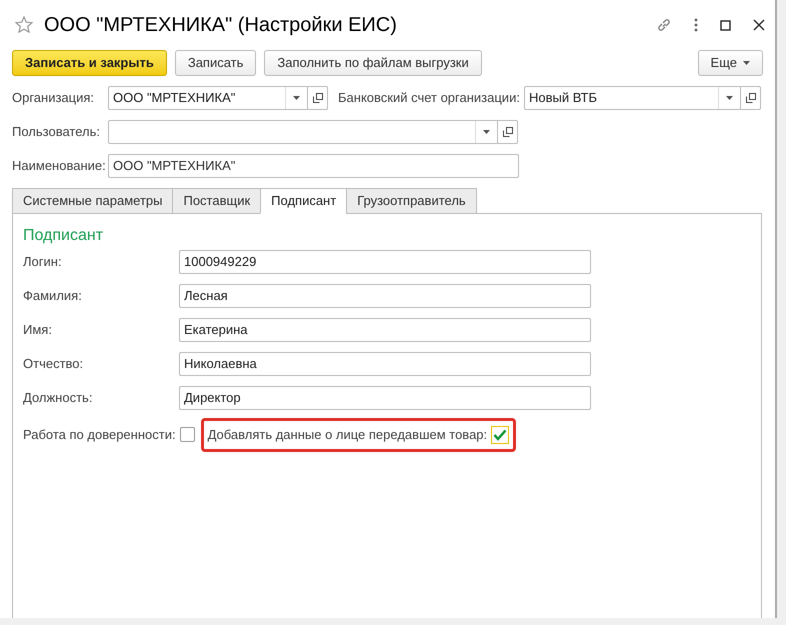 This screenshot has height=625, width=786. Describe the element at coordinates (696, 25) in the screenshot. I see `more-icon` at that location.